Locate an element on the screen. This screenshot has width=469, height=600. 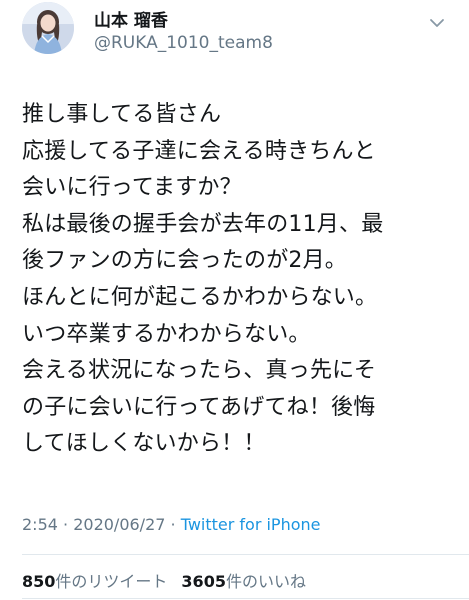
tweet-line: の子に会いに行ってあげてね！後悔 is located at coordinates (199, 407).